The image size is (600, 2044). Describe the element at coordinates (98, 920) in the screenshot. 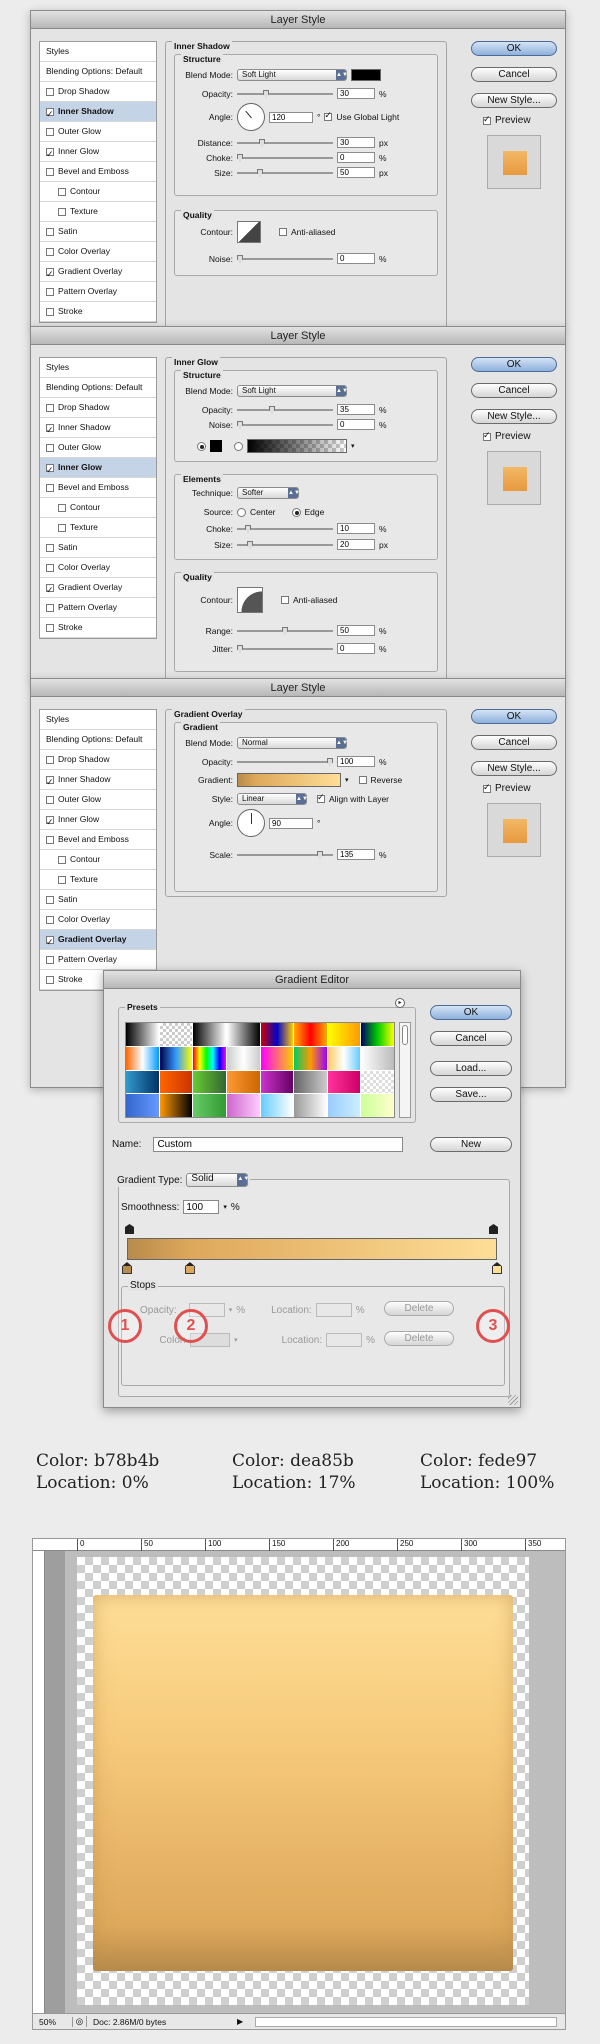

I see `style-item-color-overlay: Color Overlay` at that location.